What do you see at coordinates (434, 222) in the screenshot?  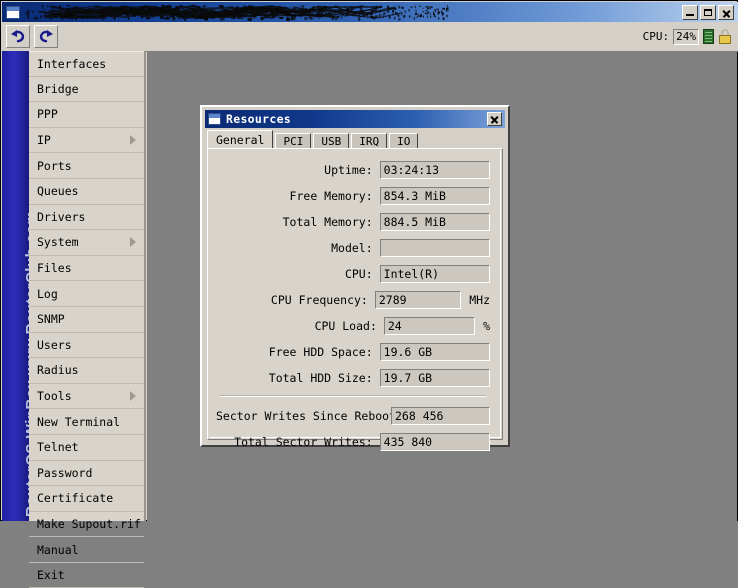 I see `field-value-total-memory: 884.5 MiB` at bounding box center [434, 222].